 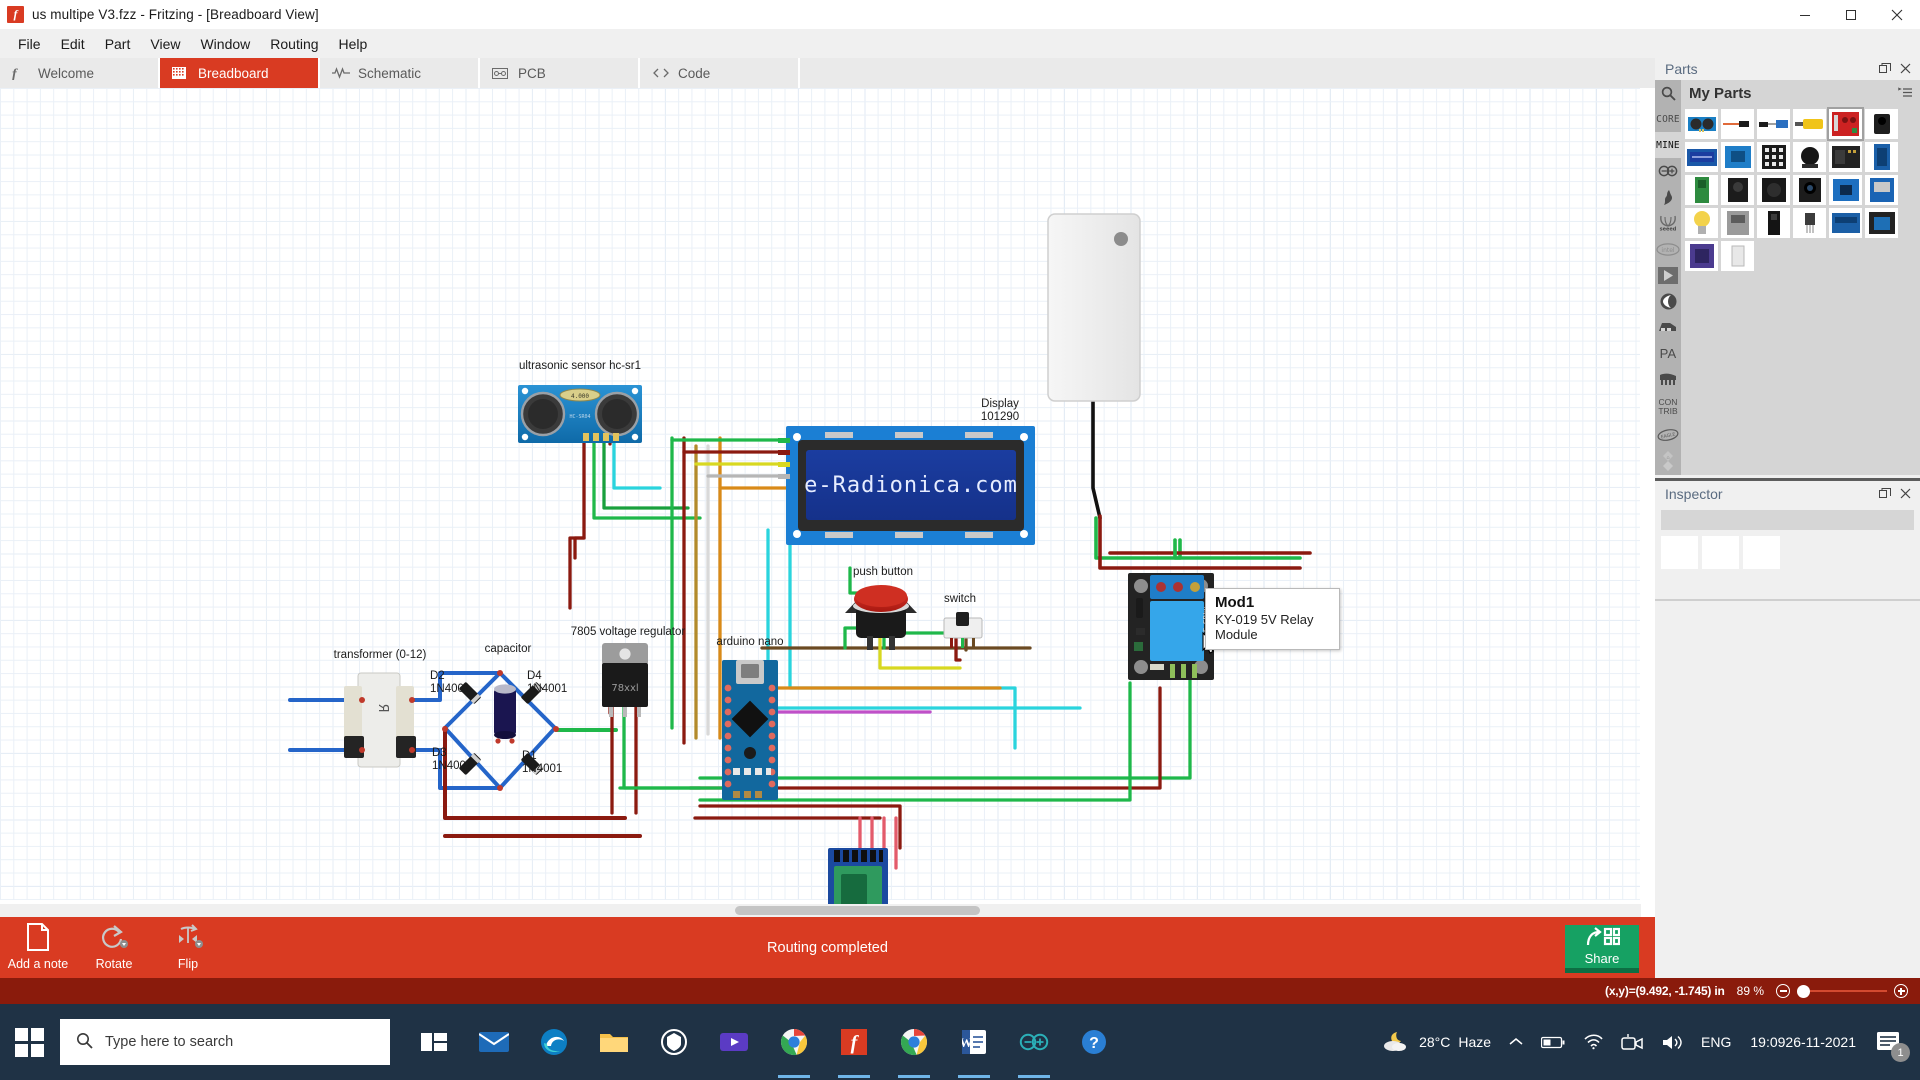 I want to click on part-grey-module, so click(x=1737, y=223).